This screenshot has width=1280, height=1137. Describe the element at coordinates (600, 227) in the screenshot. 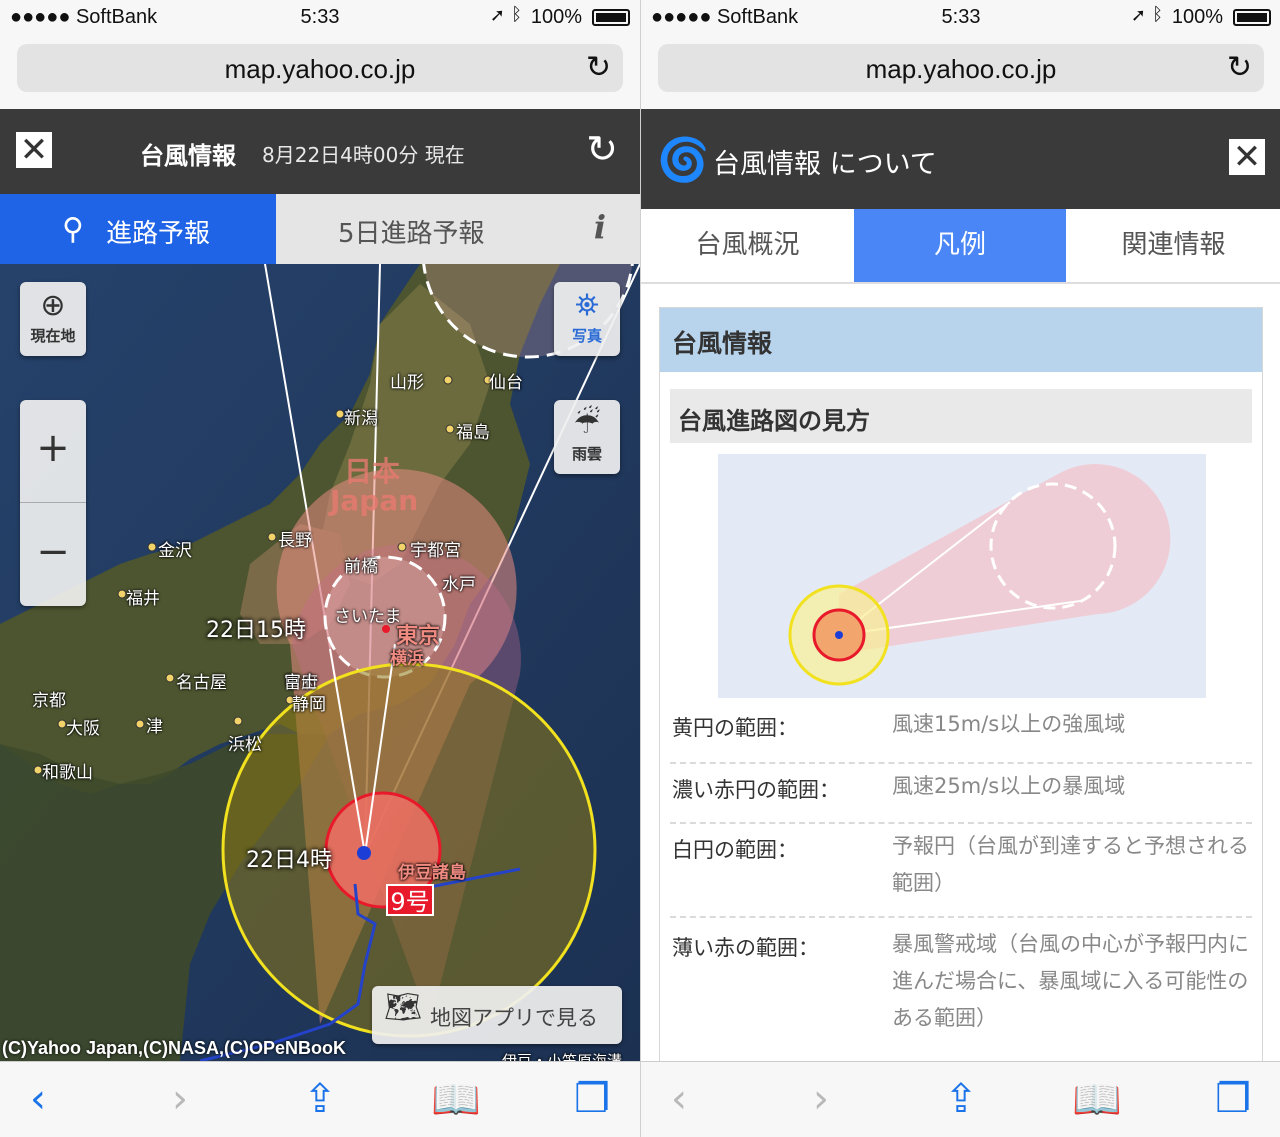

I see `info-icon: i` at that location.